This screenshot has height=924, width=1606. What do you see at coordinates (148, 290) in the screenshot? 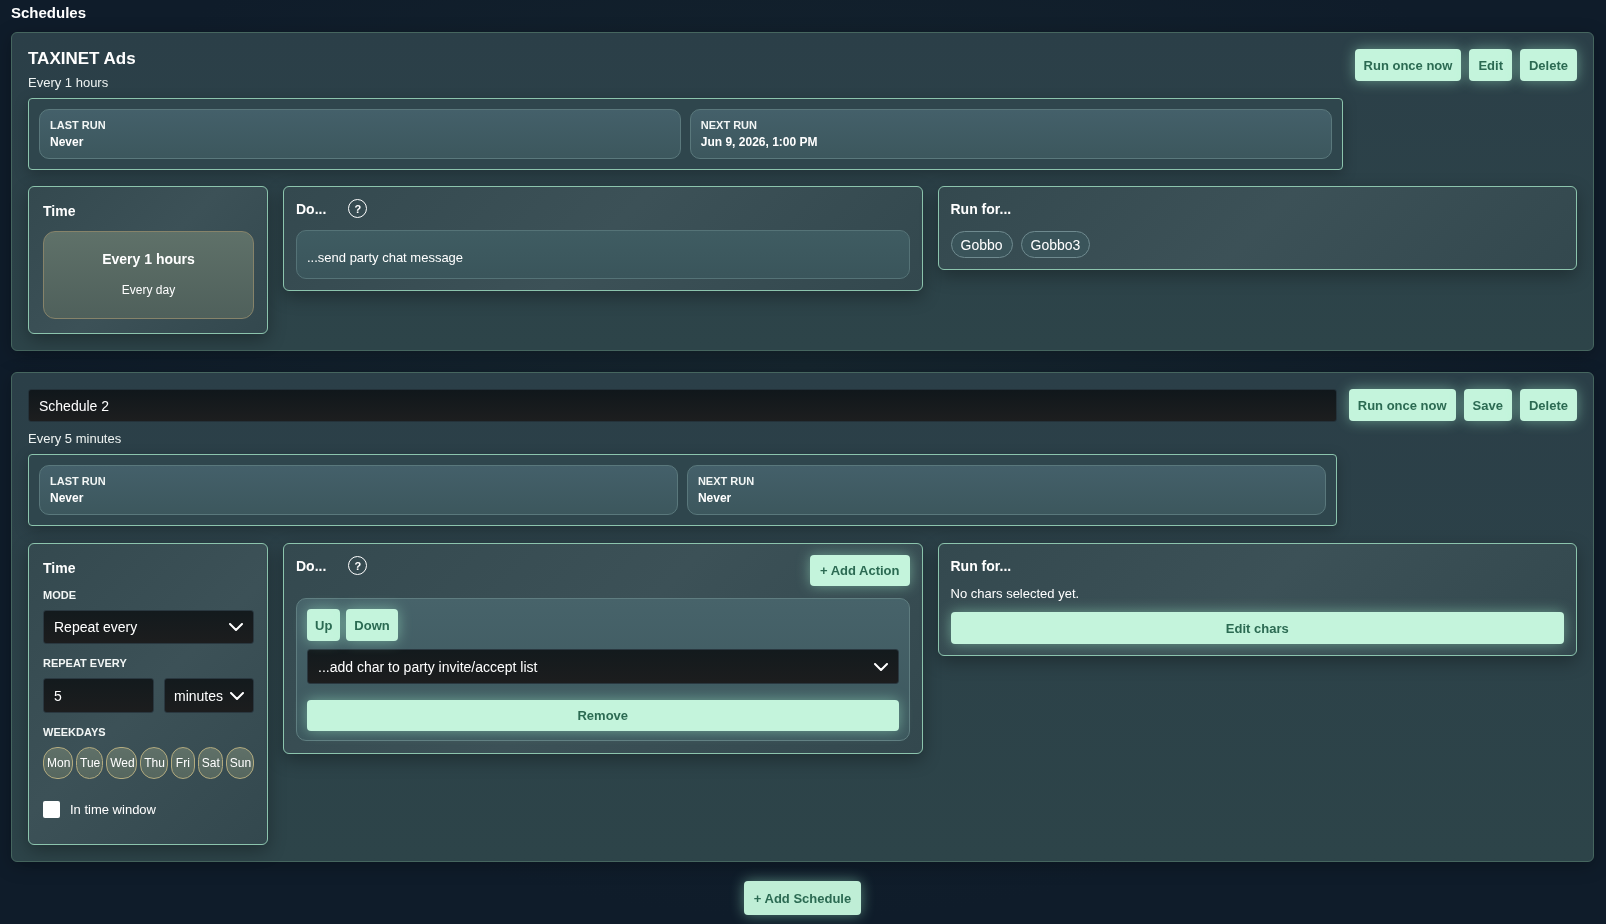
I see `days-text: Every day` at bounding box center [148, 290].